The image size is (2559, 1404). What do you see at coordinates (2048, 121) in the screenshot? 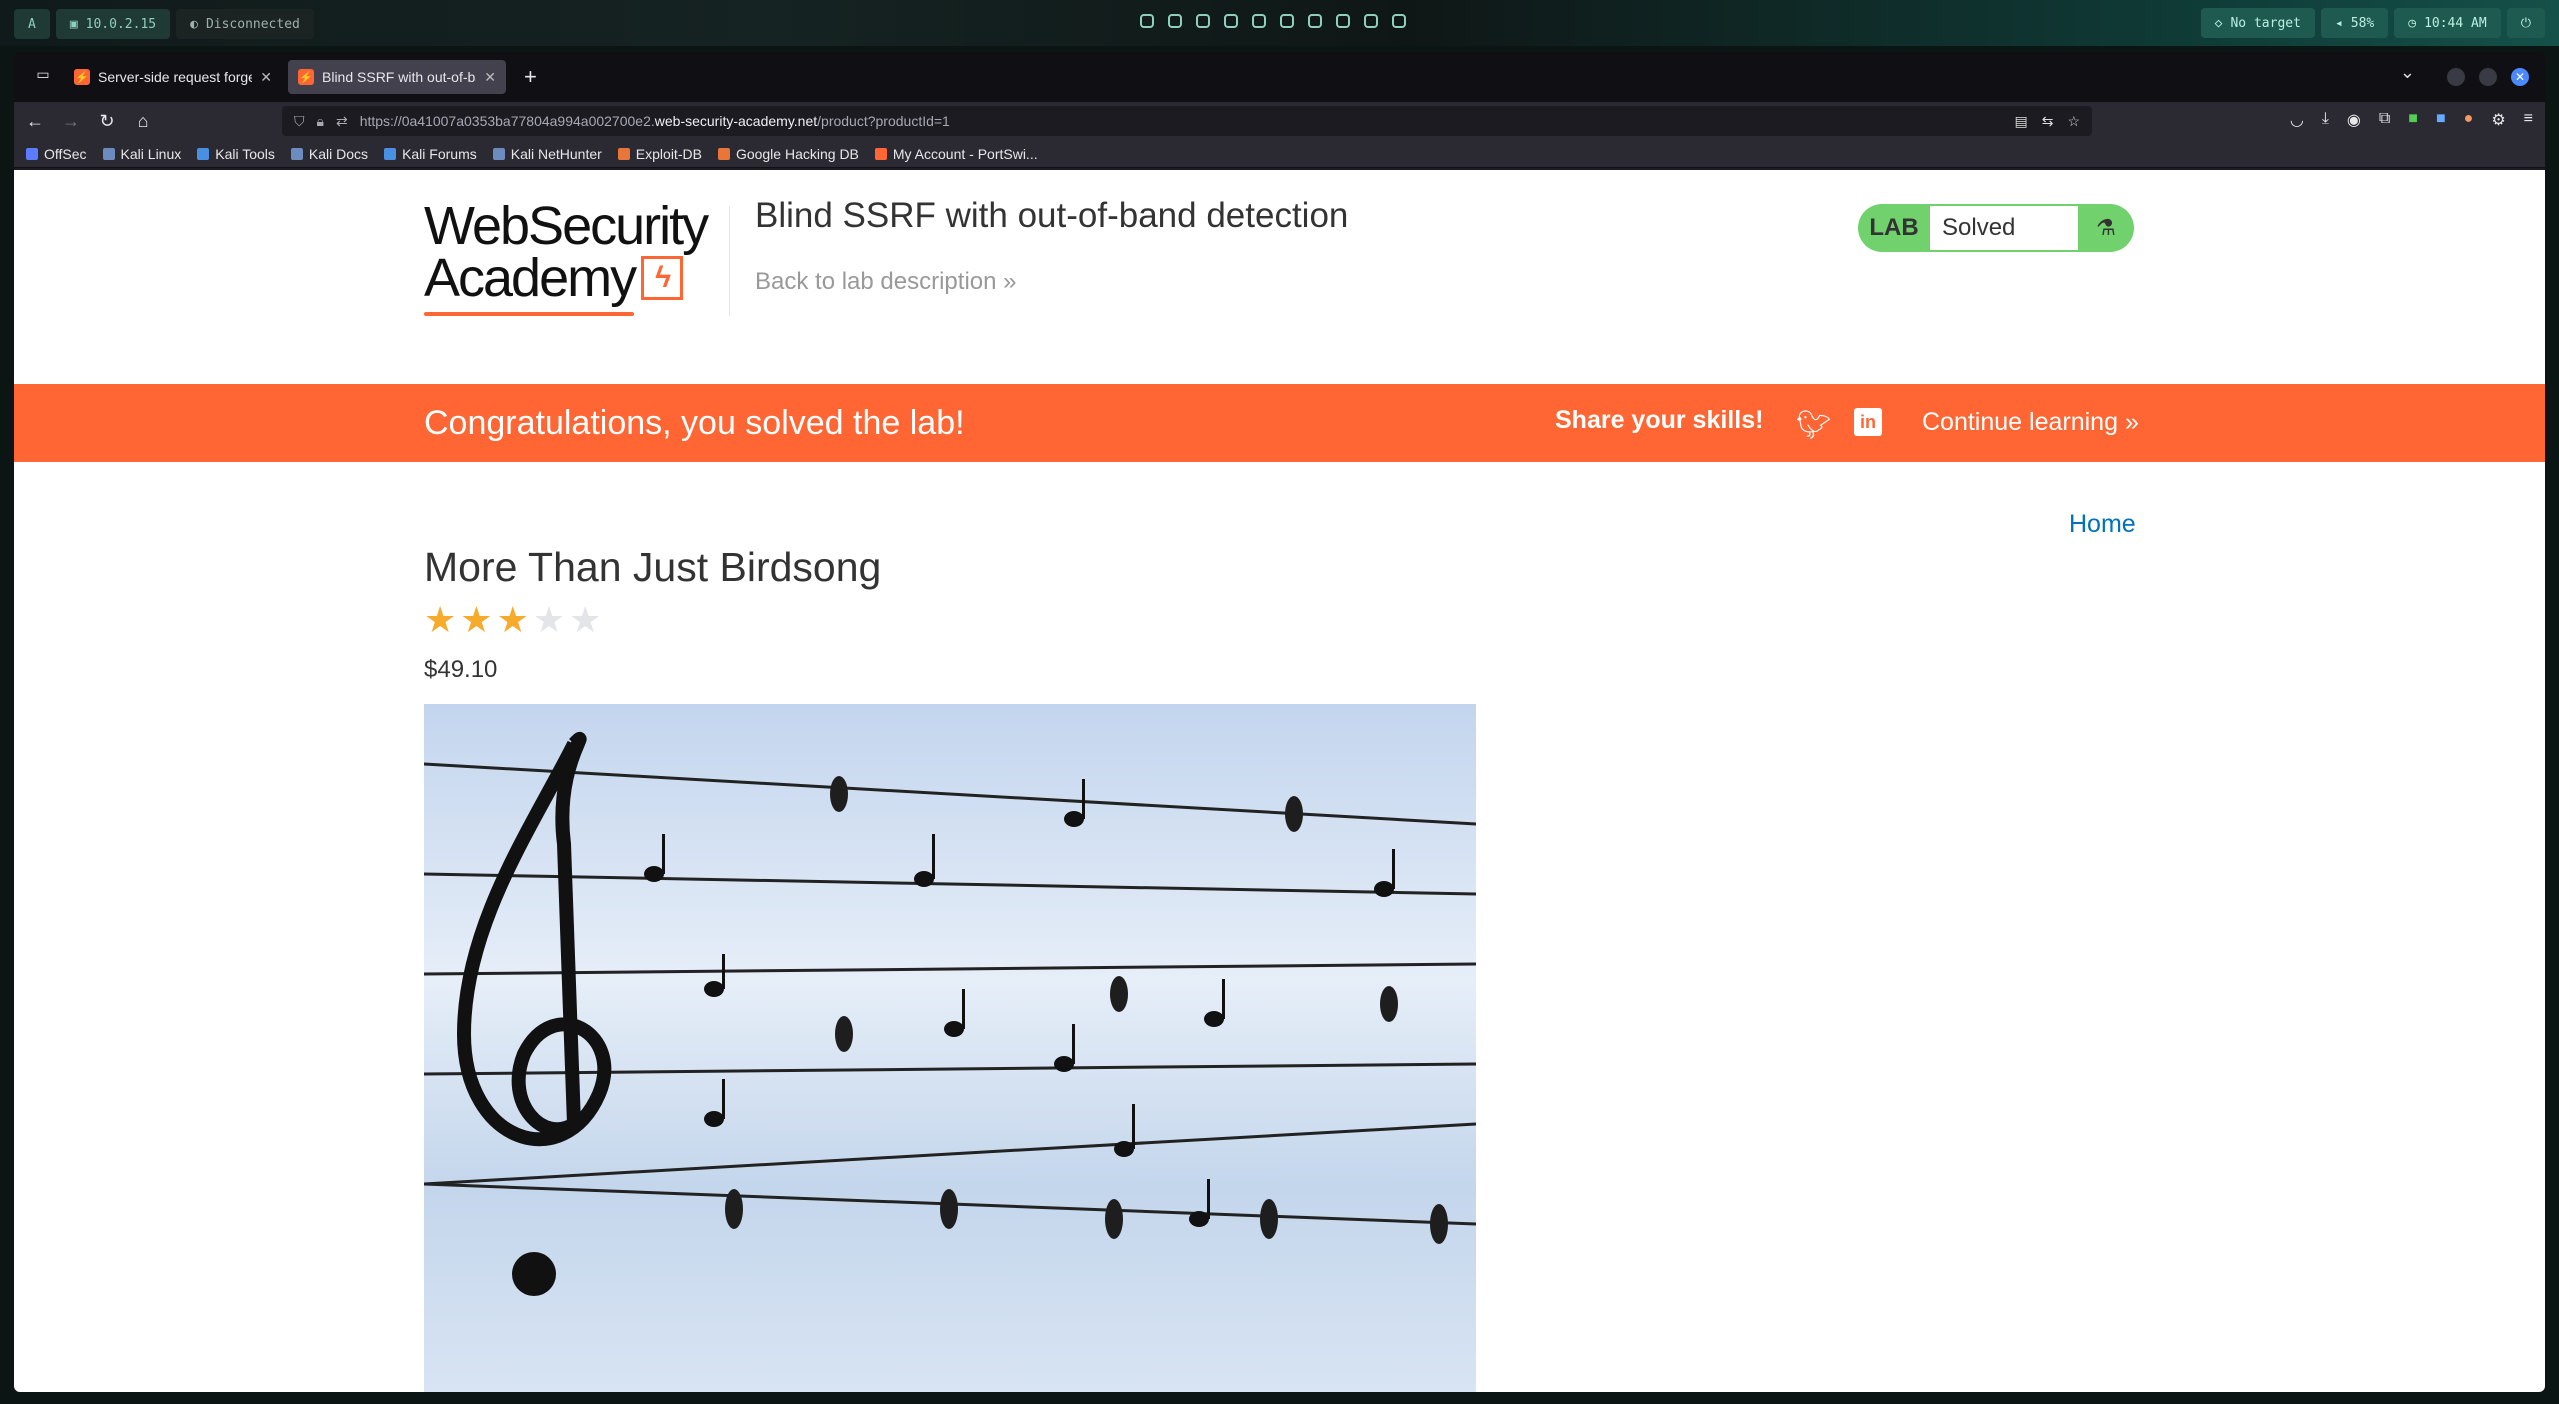
I see `translate-icon: ⇆` at bounding box center [2048, 121].